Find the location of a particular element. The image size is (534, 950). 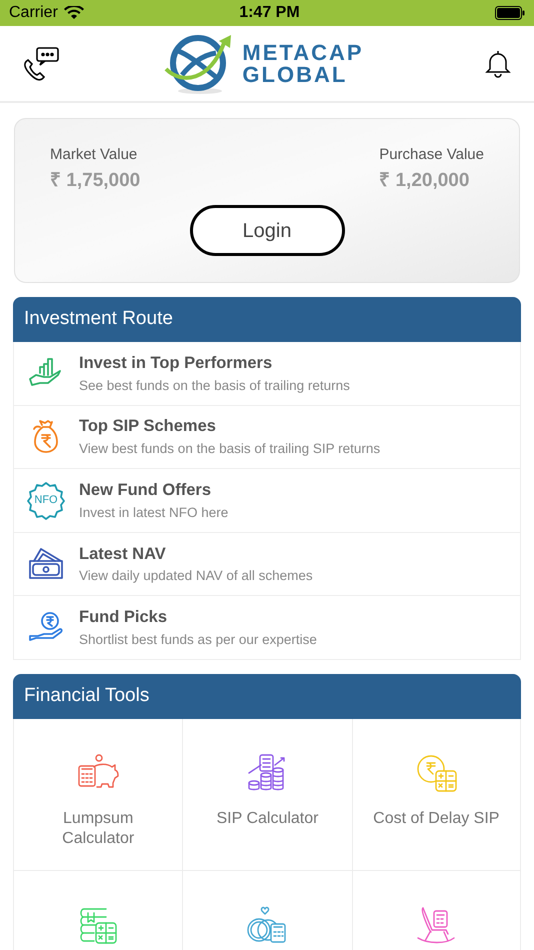

tool-label: Lumpsum Calculator is located at coordinates (98, 828).